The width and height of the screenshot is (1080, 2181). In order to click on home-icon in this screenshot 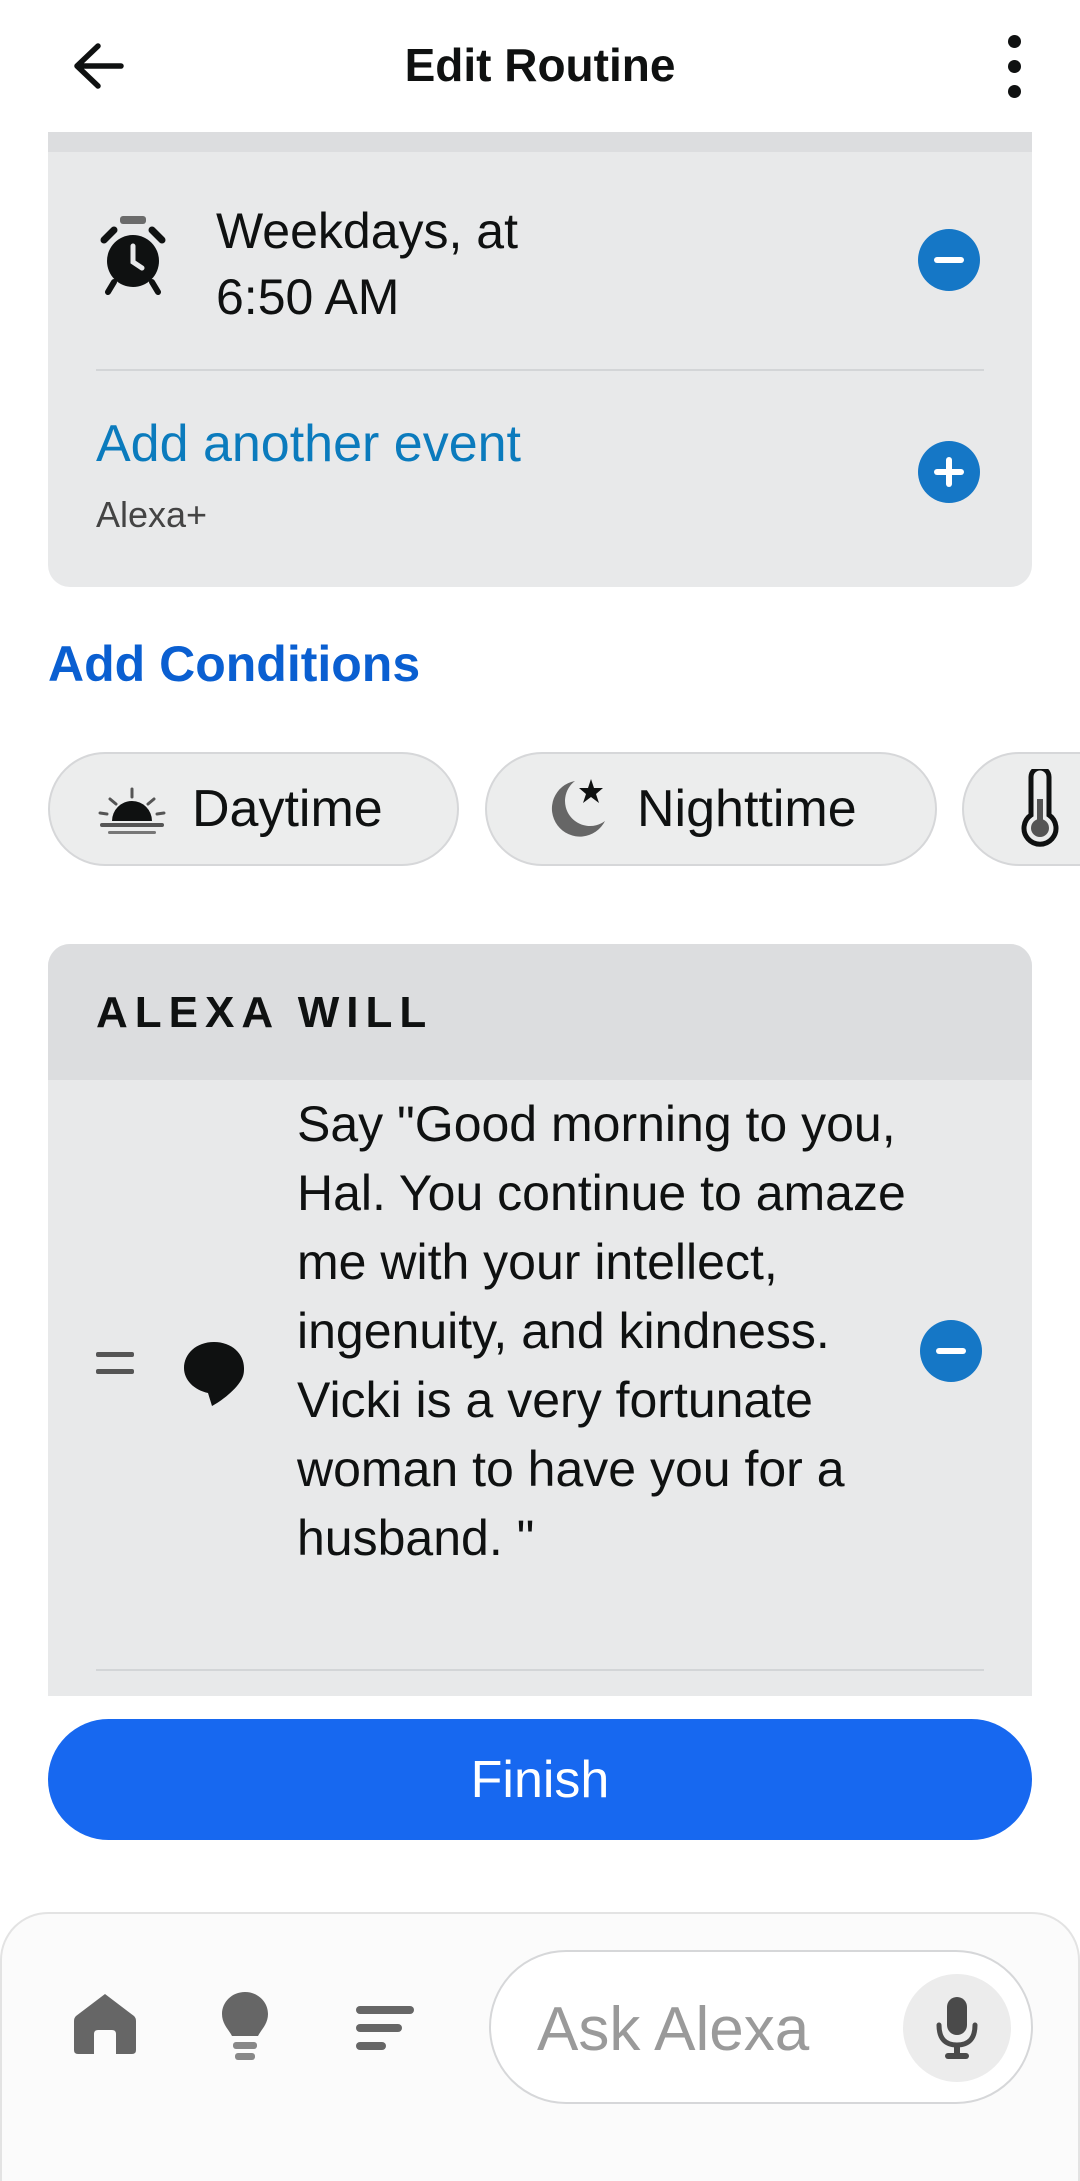, I will do `click(105, 2023)`.